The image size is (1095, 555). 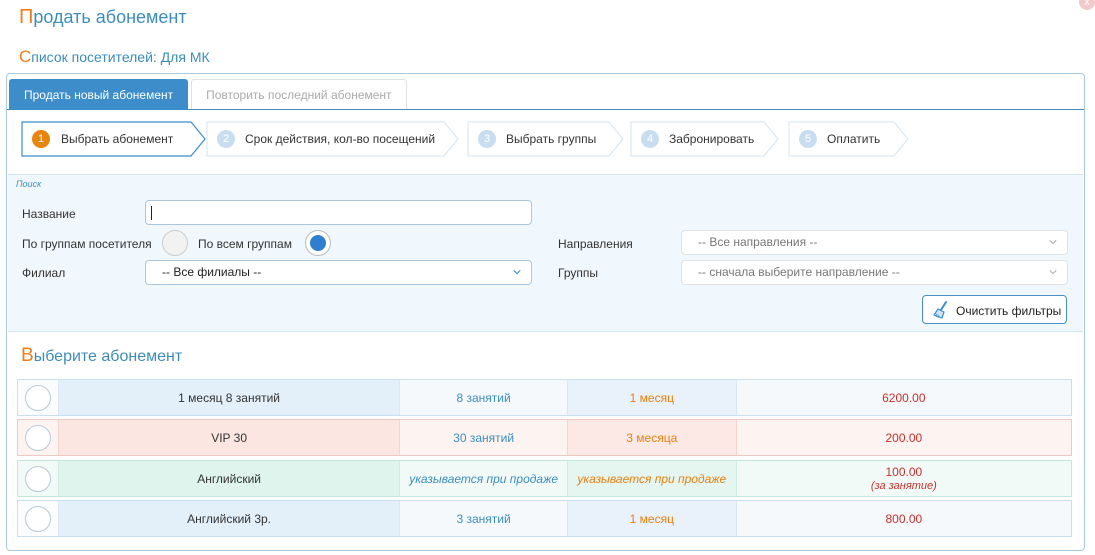 What do you see at coordinates (808, 139) in the screenshot?
I see `step-number: 5` at bounding box center [808, 139].